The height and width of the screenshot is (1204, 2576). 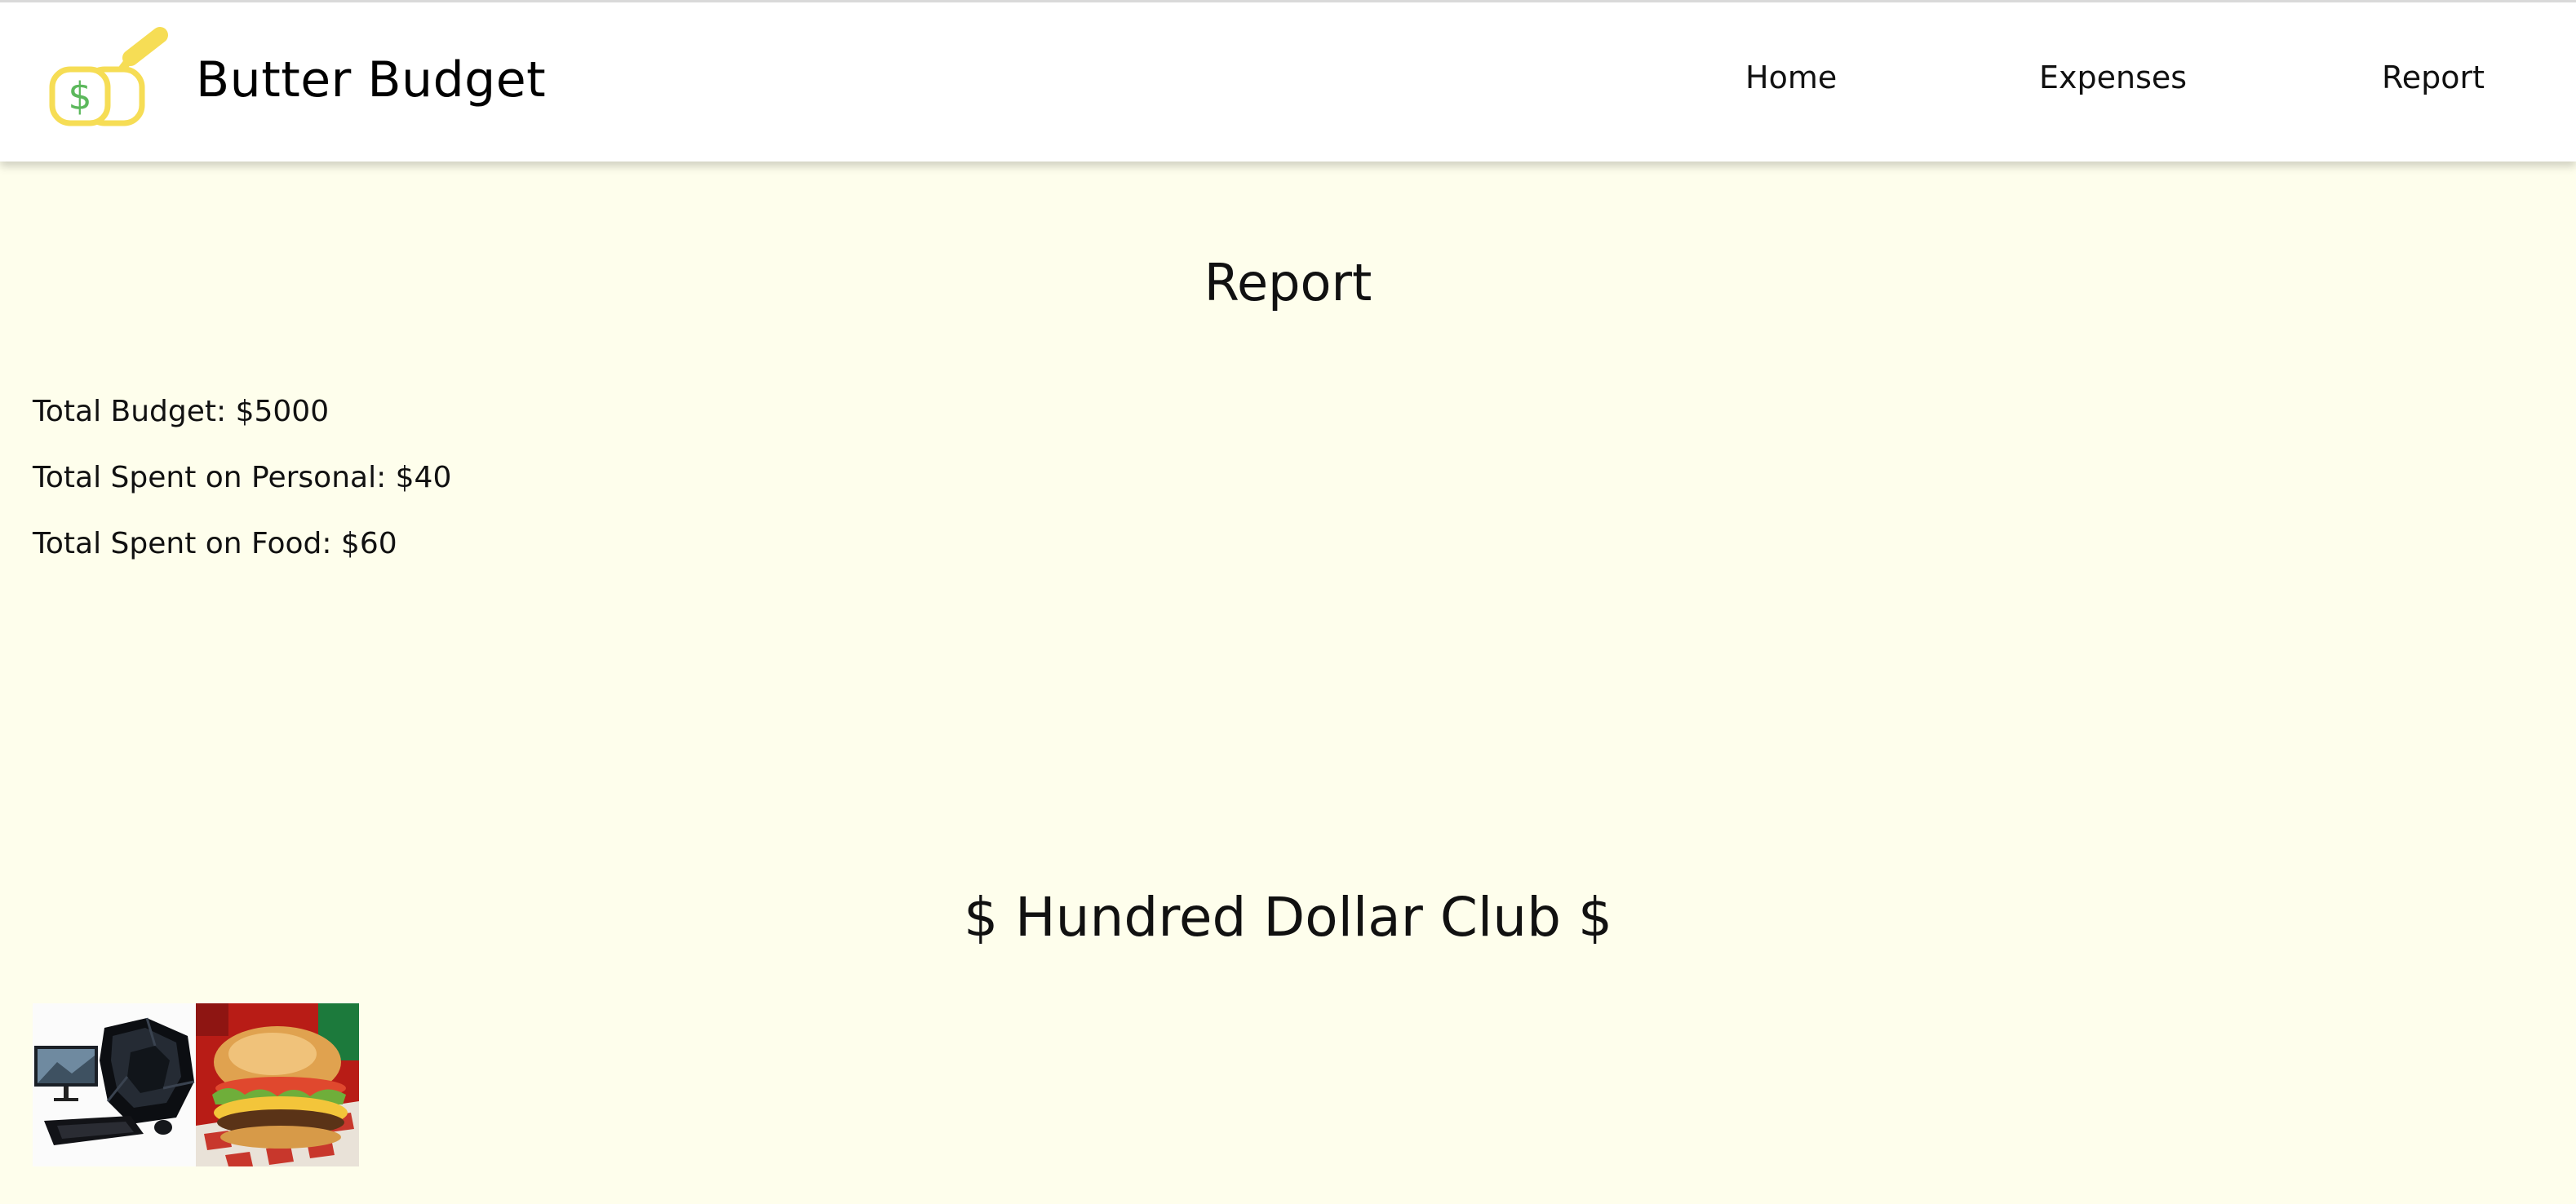 What do you see at coordinates (2433, 77) in the screenshot?
I see `nav-report-link: Report` at bounding box center [2433, 77].